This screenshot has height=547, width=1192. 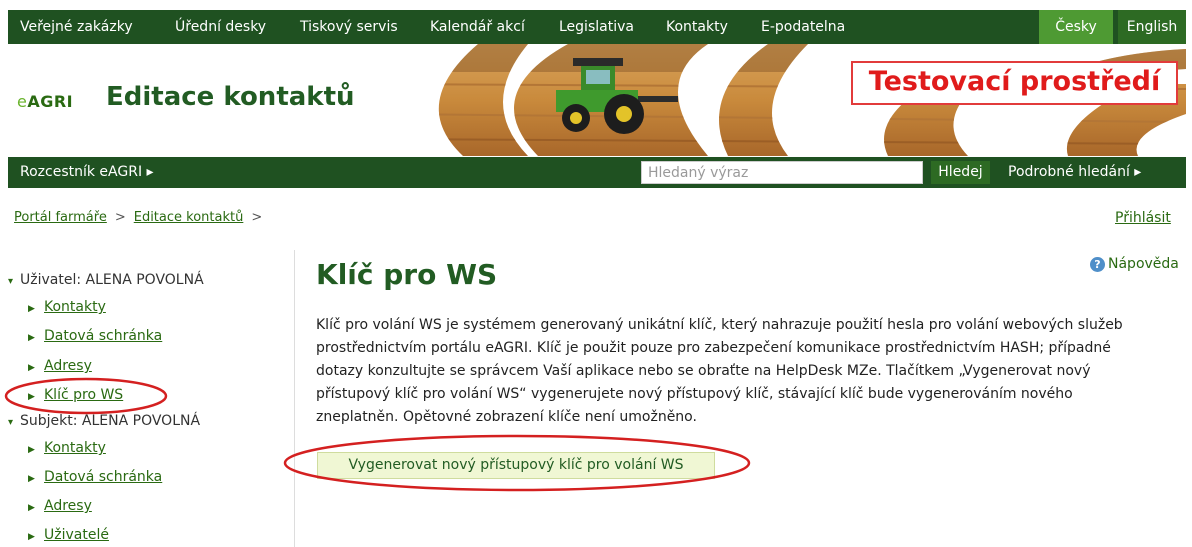 I want to click on breadcrumb-editace-kontaktu: Editace kontaktů, so click(x=189, y=217).